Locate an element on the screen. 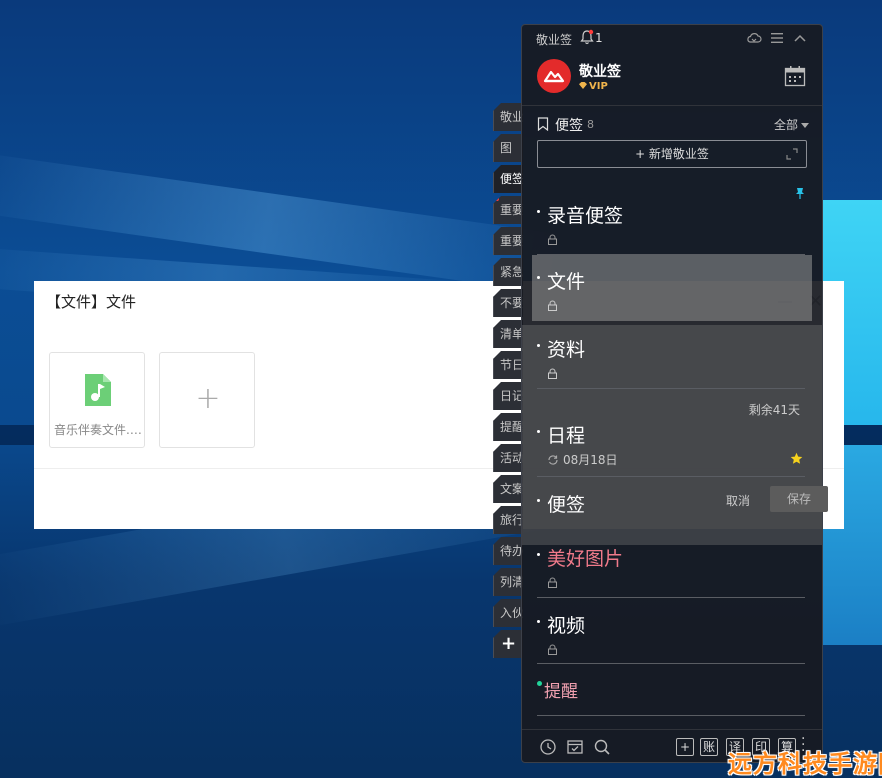  star-icon is located at coordinates (796, 458).